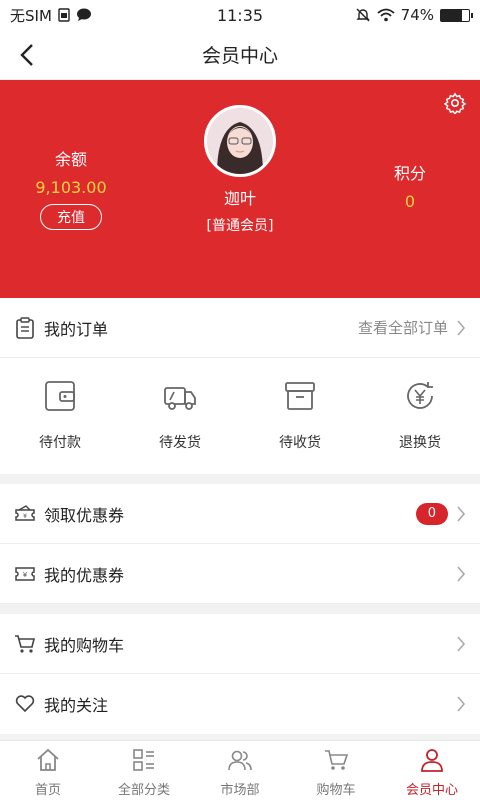 The height and width of the screenshot is (800, 480). Describe the element at coordinates (76, 329) in the screenshot. I see `my-orders-label: 我的订单` at that location.